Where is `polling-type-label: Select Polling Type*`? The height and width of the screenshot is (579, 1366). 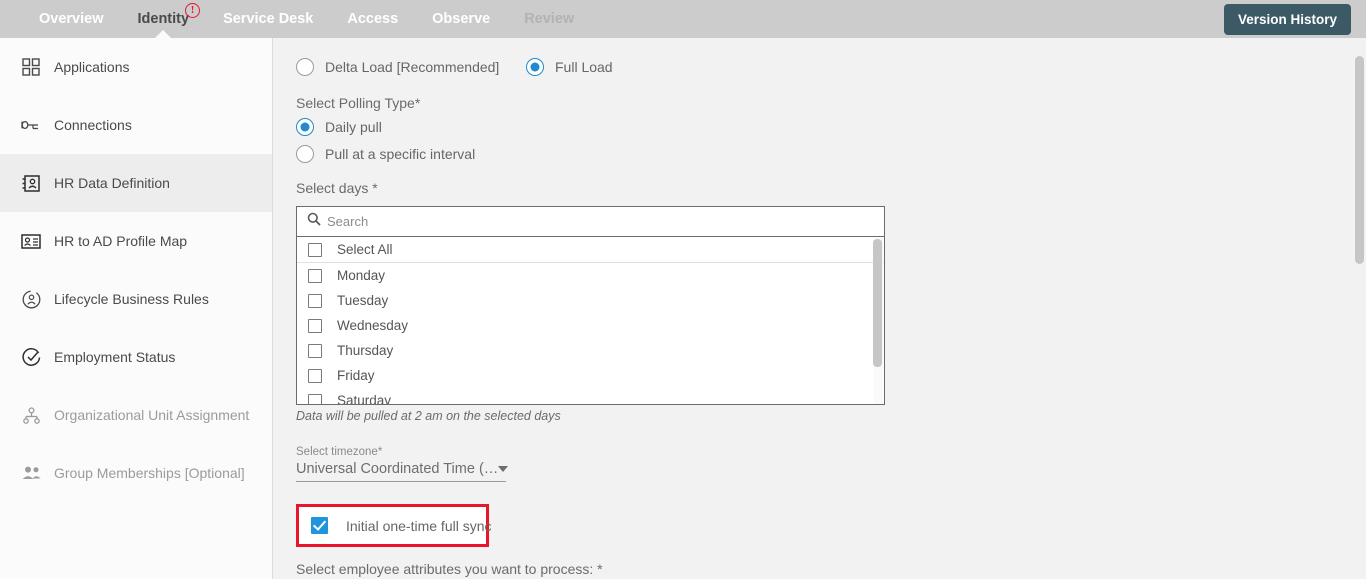 polling-type-label: Select Polling Type* is located at coordinates (358, 103).